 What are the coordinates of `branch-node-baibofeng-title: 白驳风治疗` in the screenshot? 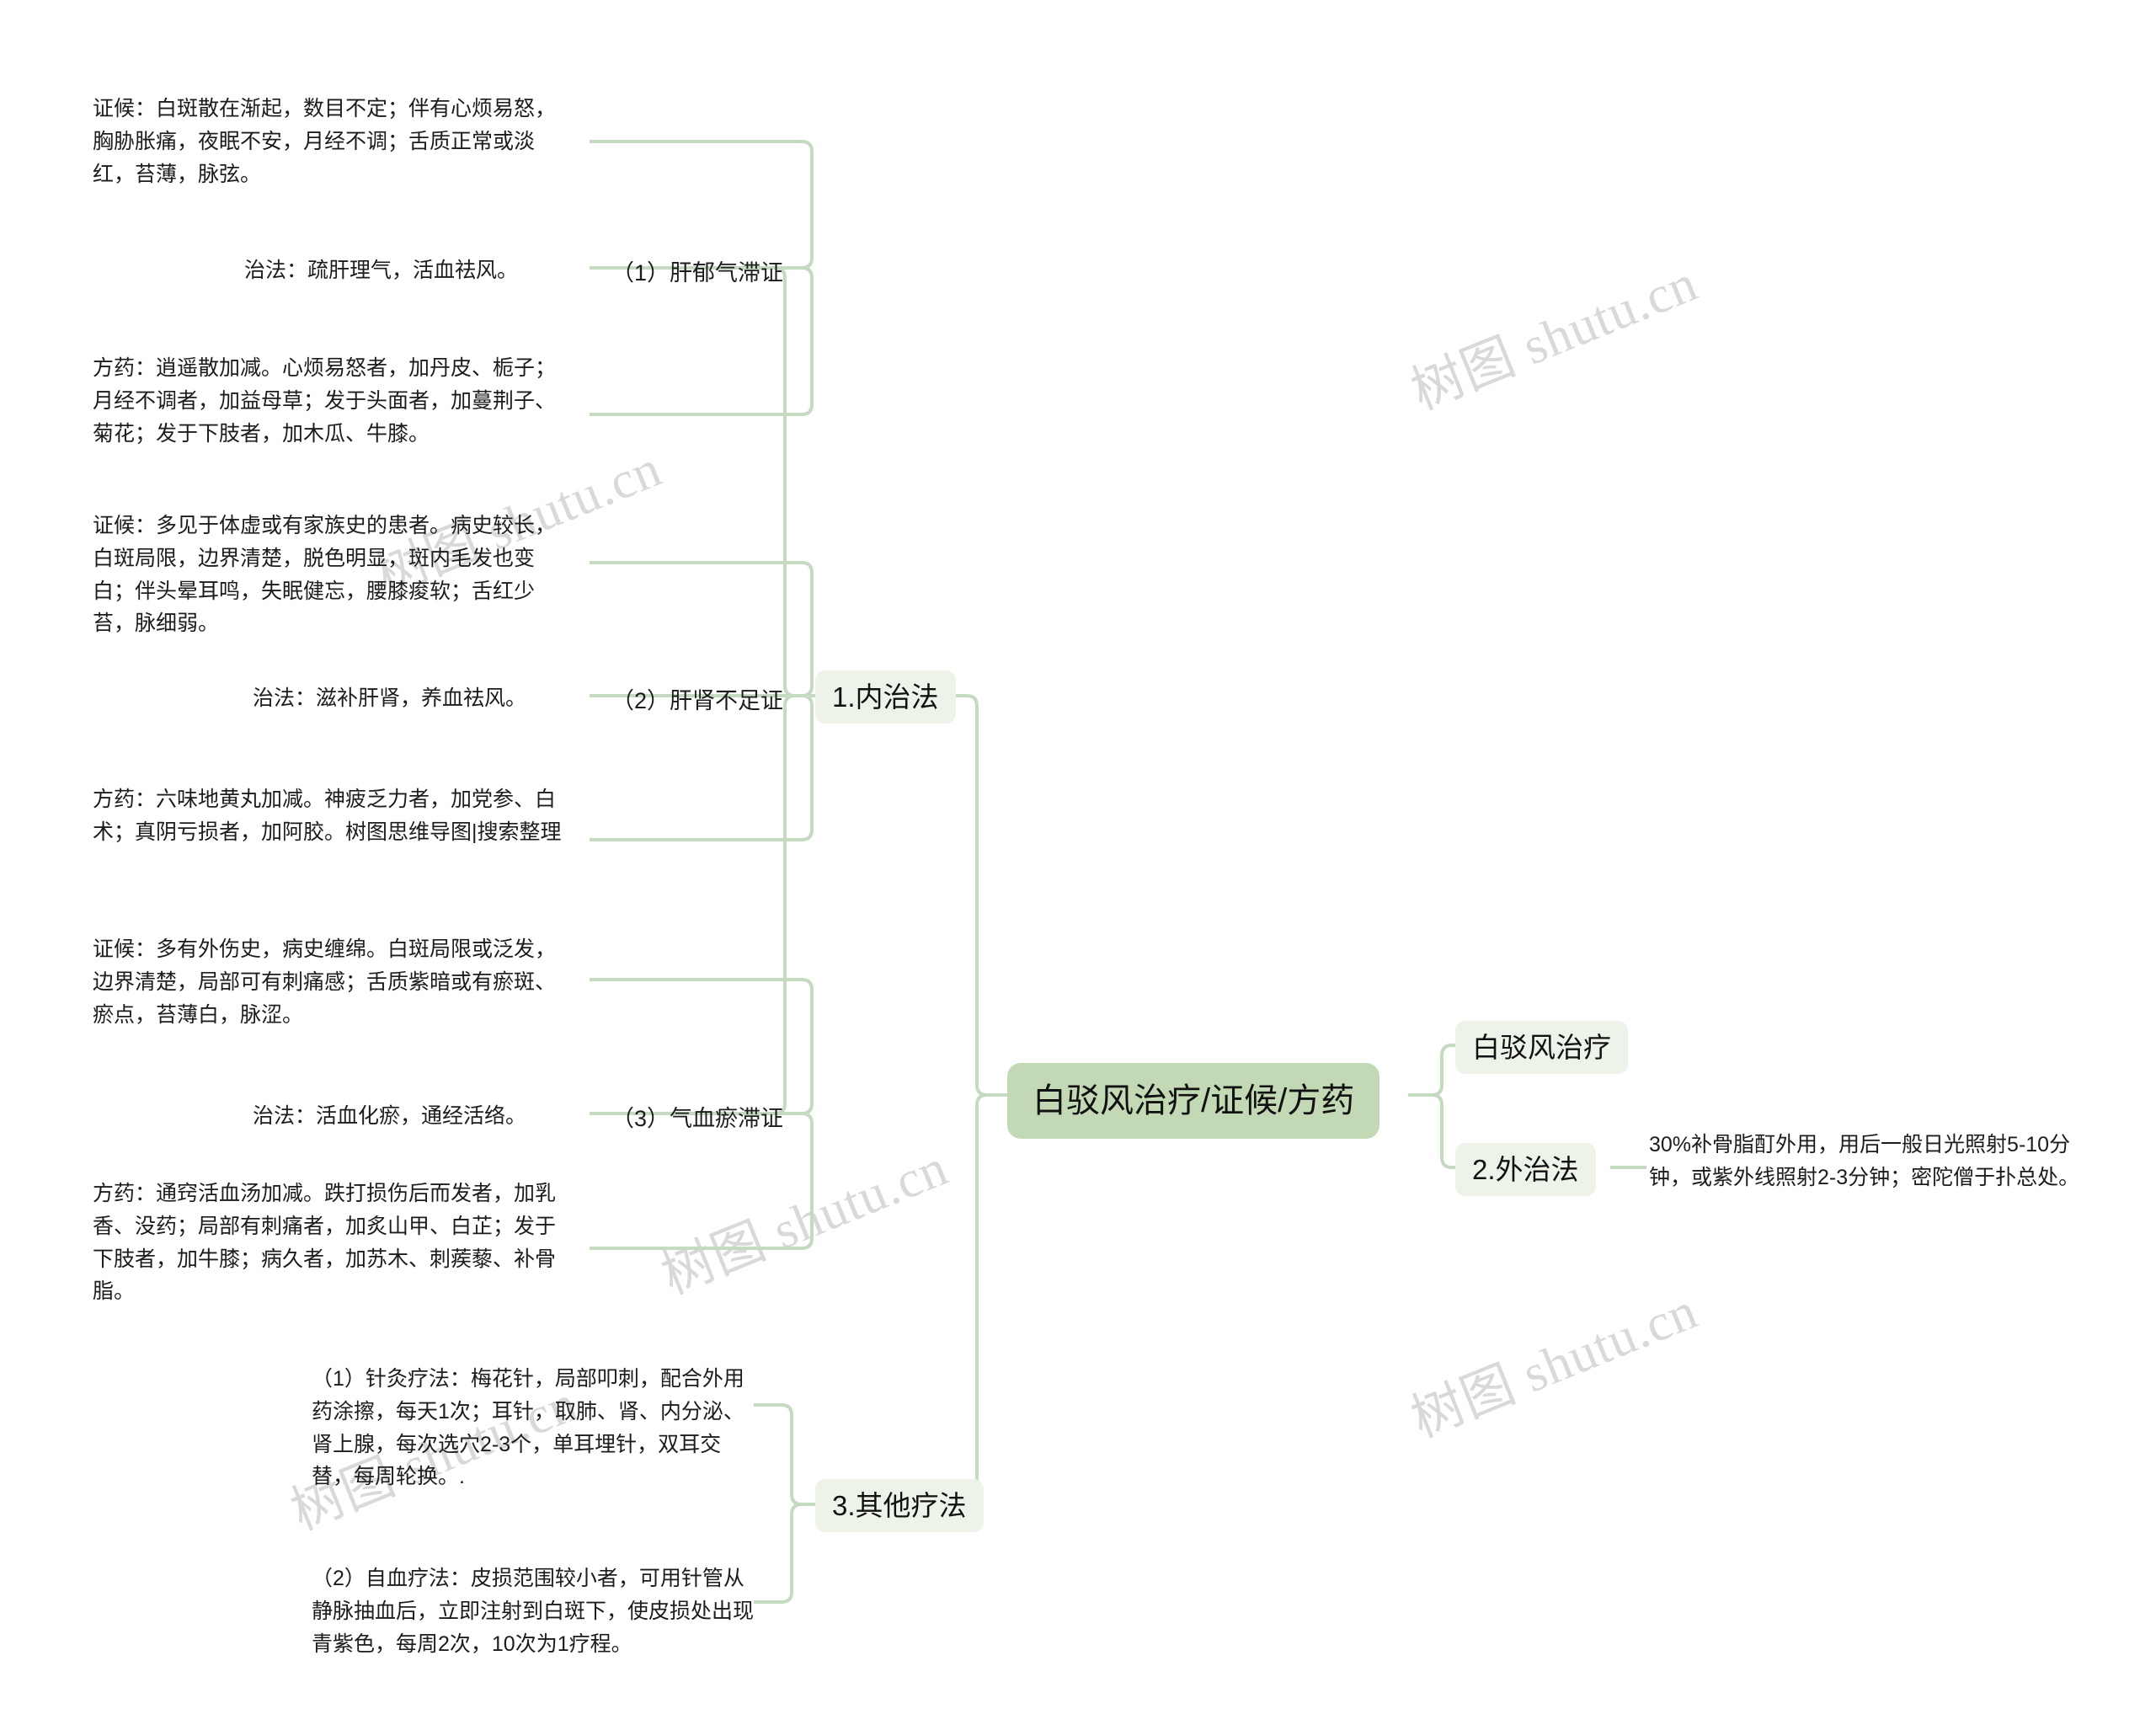 It's located at (1541, 1048).